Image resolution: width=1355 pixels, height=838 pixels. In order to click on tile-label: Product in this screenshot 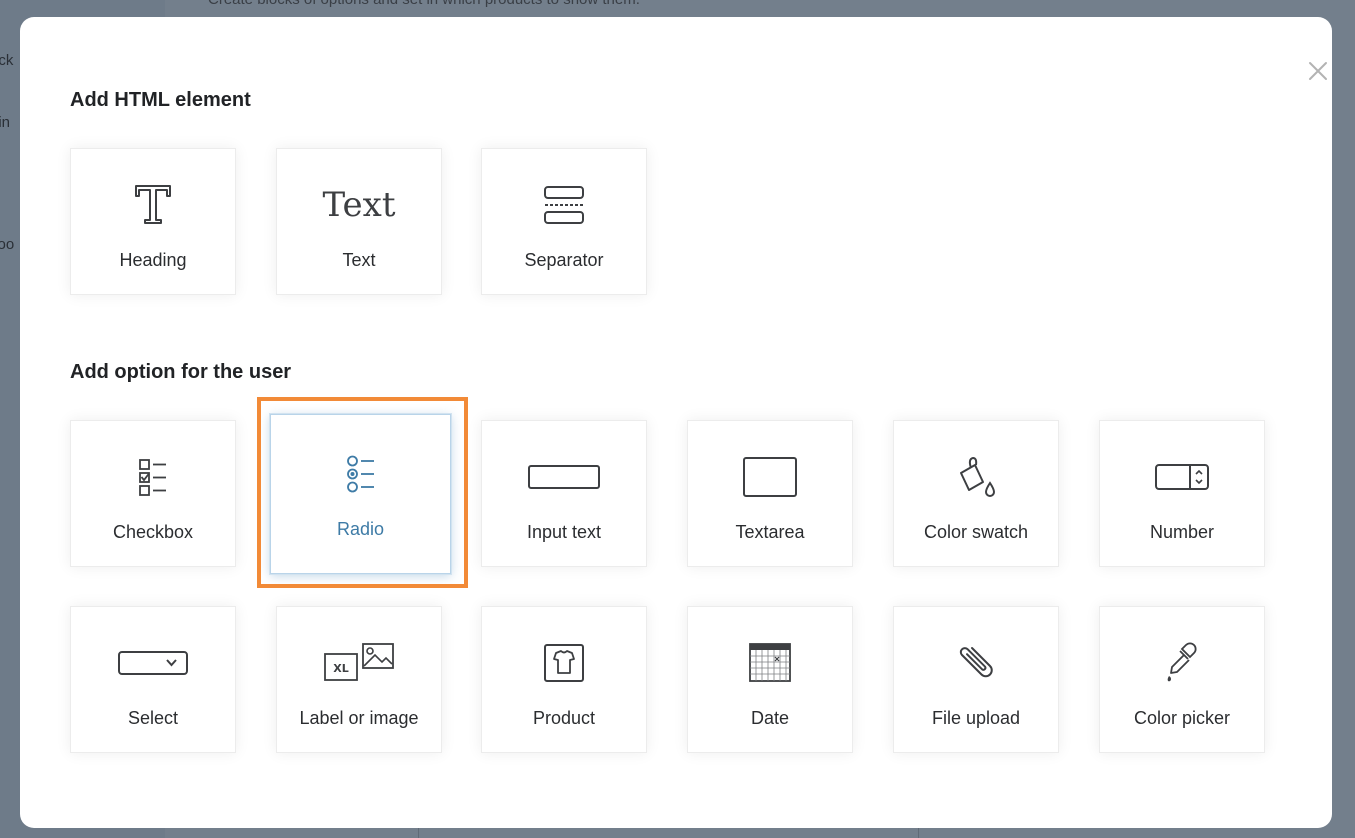, I will do `click(564, 718)`.